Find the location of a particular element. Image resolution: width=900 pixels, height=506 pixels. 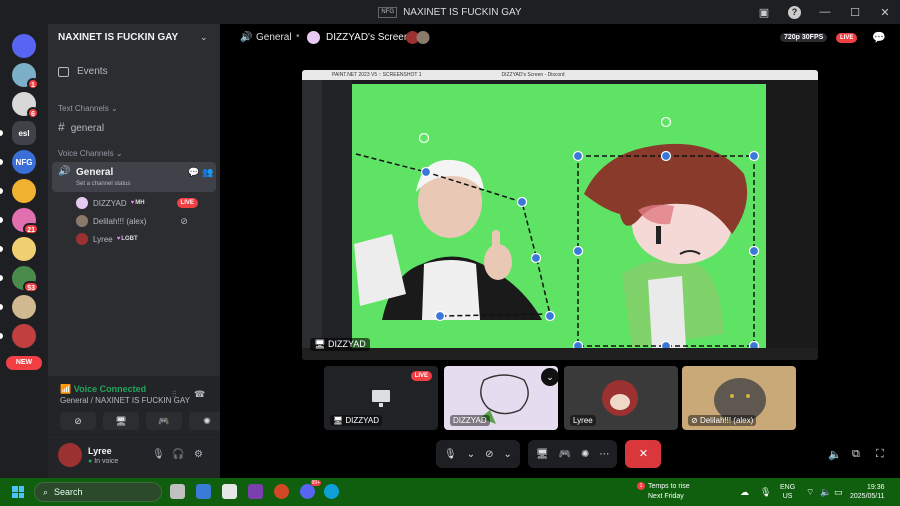

invite-icon: 👥 is located at coordinates (207, 172).